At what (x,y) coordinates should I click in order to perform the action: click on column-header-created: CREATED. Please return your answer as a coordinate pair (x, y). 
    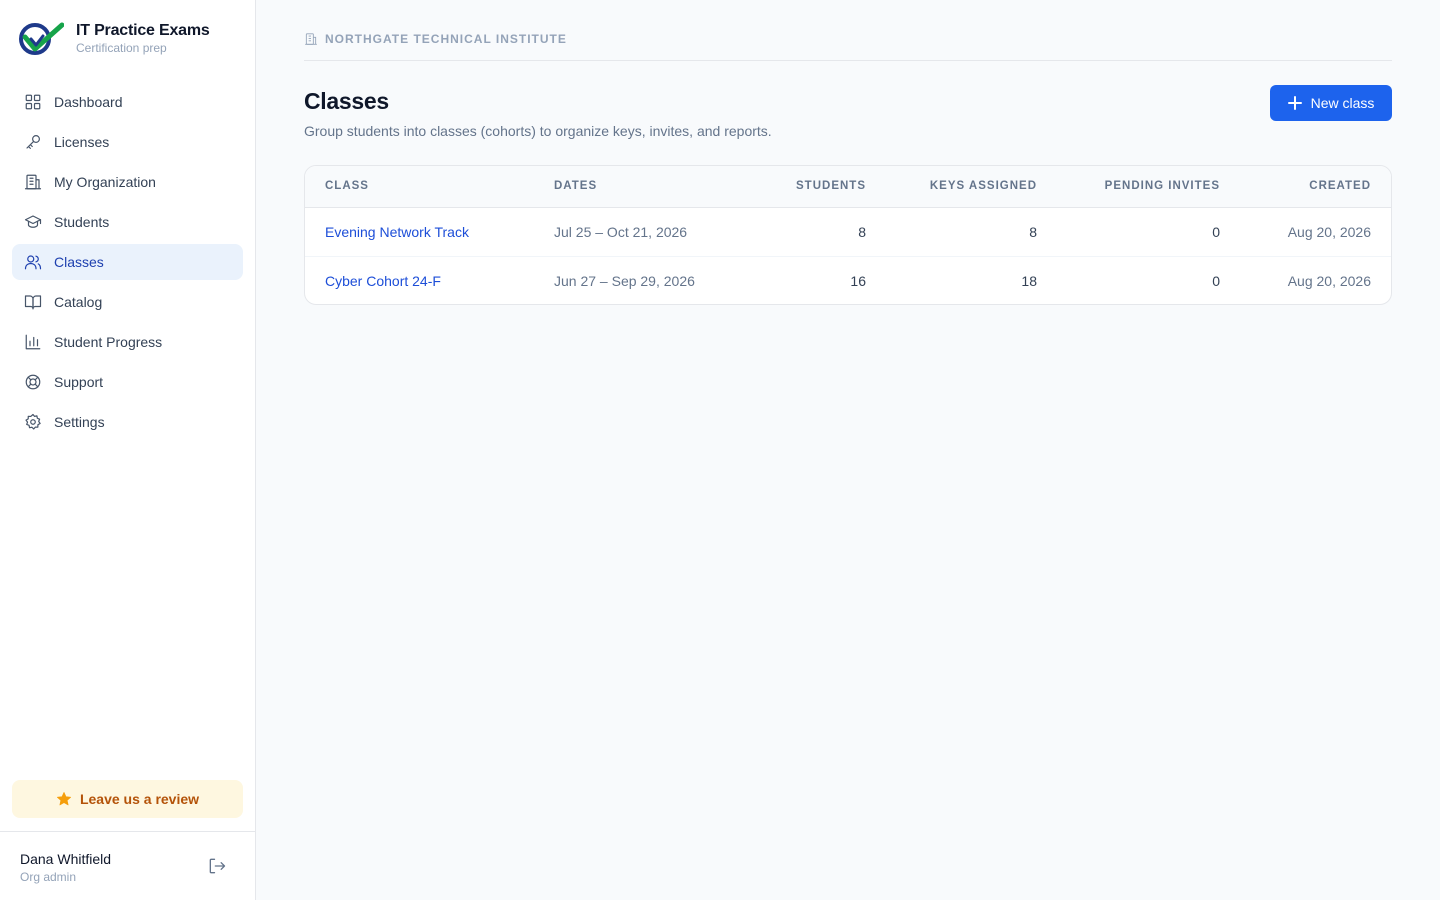
    Looking at the image, I should click on (1305, 187).